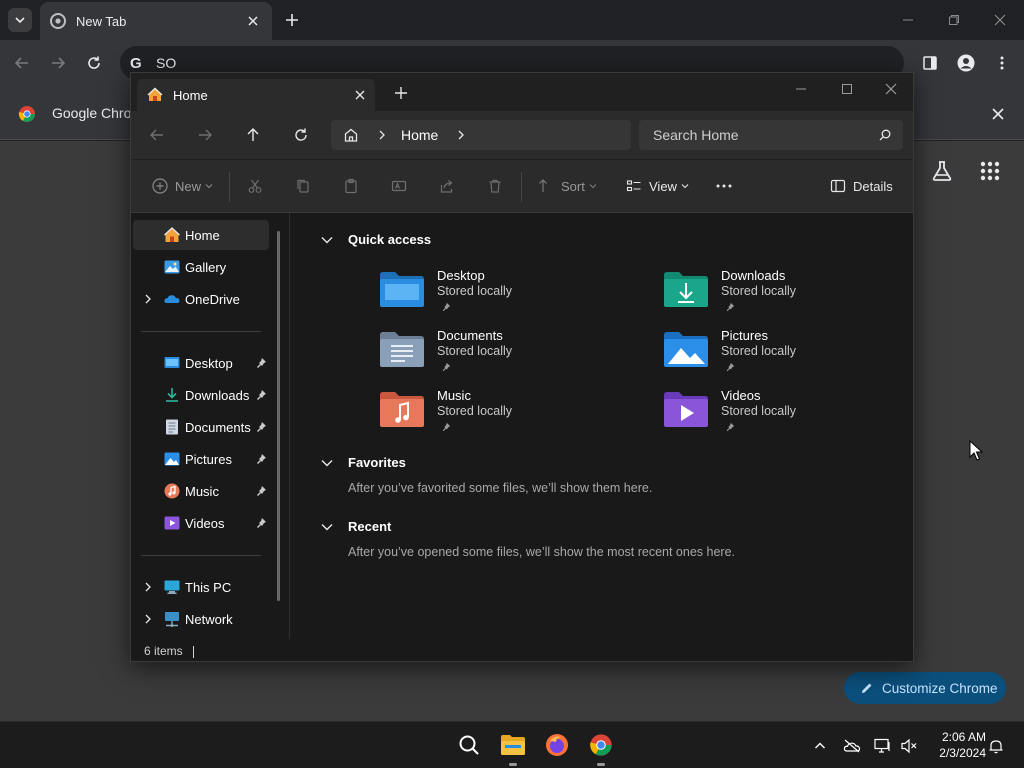 This screenshot has width=1024, height=768. I want to click on new-button: New, so click(182, 186).